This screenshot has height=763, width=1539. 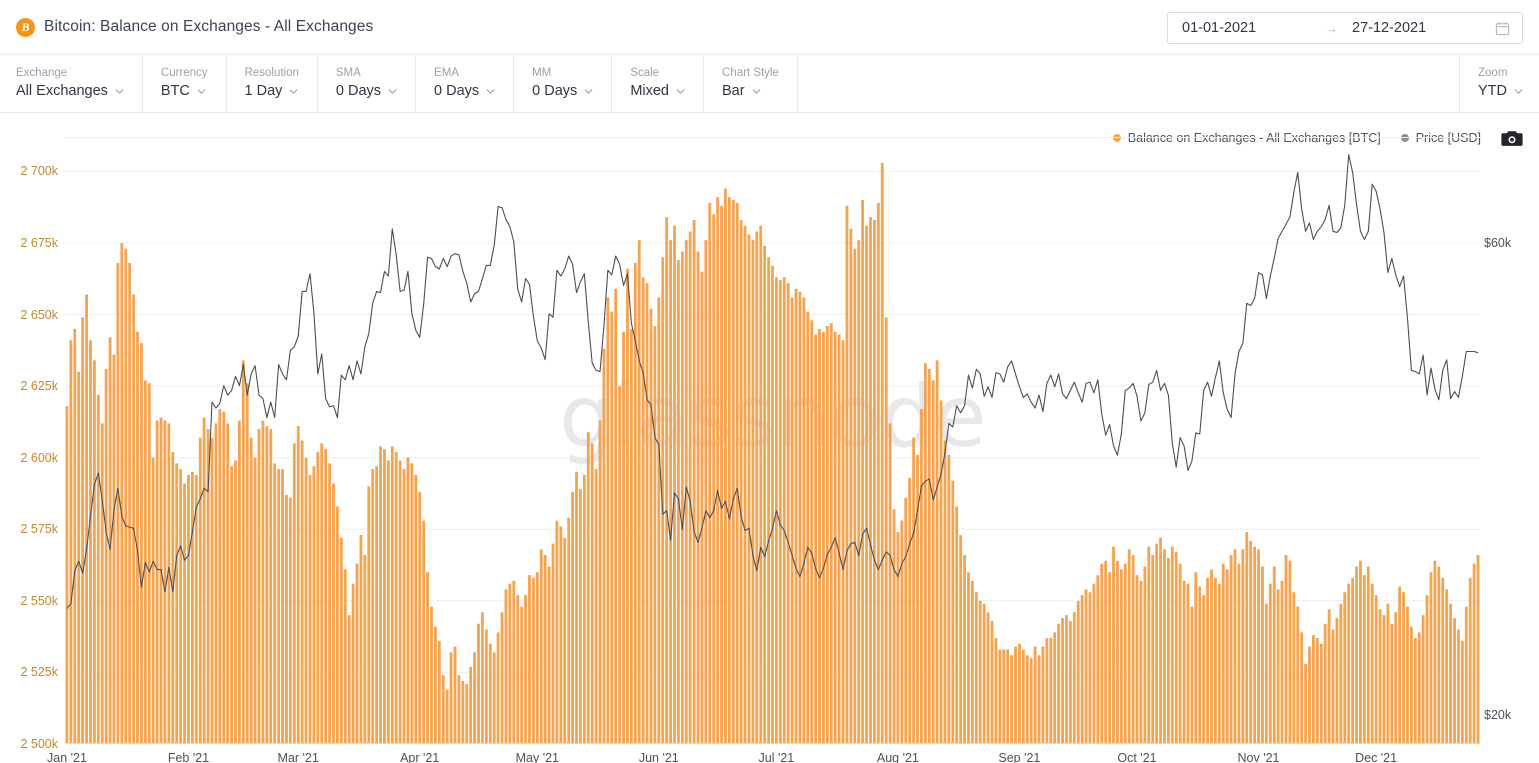 I want to click on toolbar-spacer, so click(x=1129, y=83).